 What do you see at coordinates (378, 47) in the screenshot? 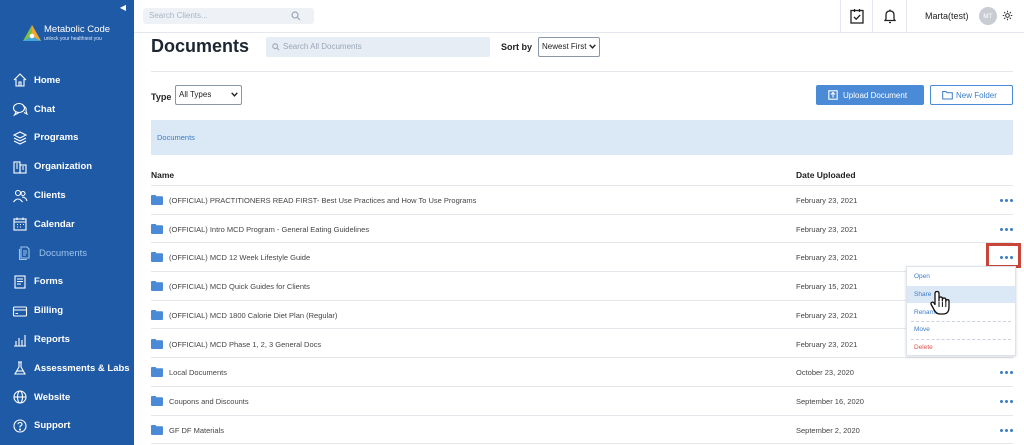
I see `document-search-input: Search All Documents` at bounding box center [378, 47].